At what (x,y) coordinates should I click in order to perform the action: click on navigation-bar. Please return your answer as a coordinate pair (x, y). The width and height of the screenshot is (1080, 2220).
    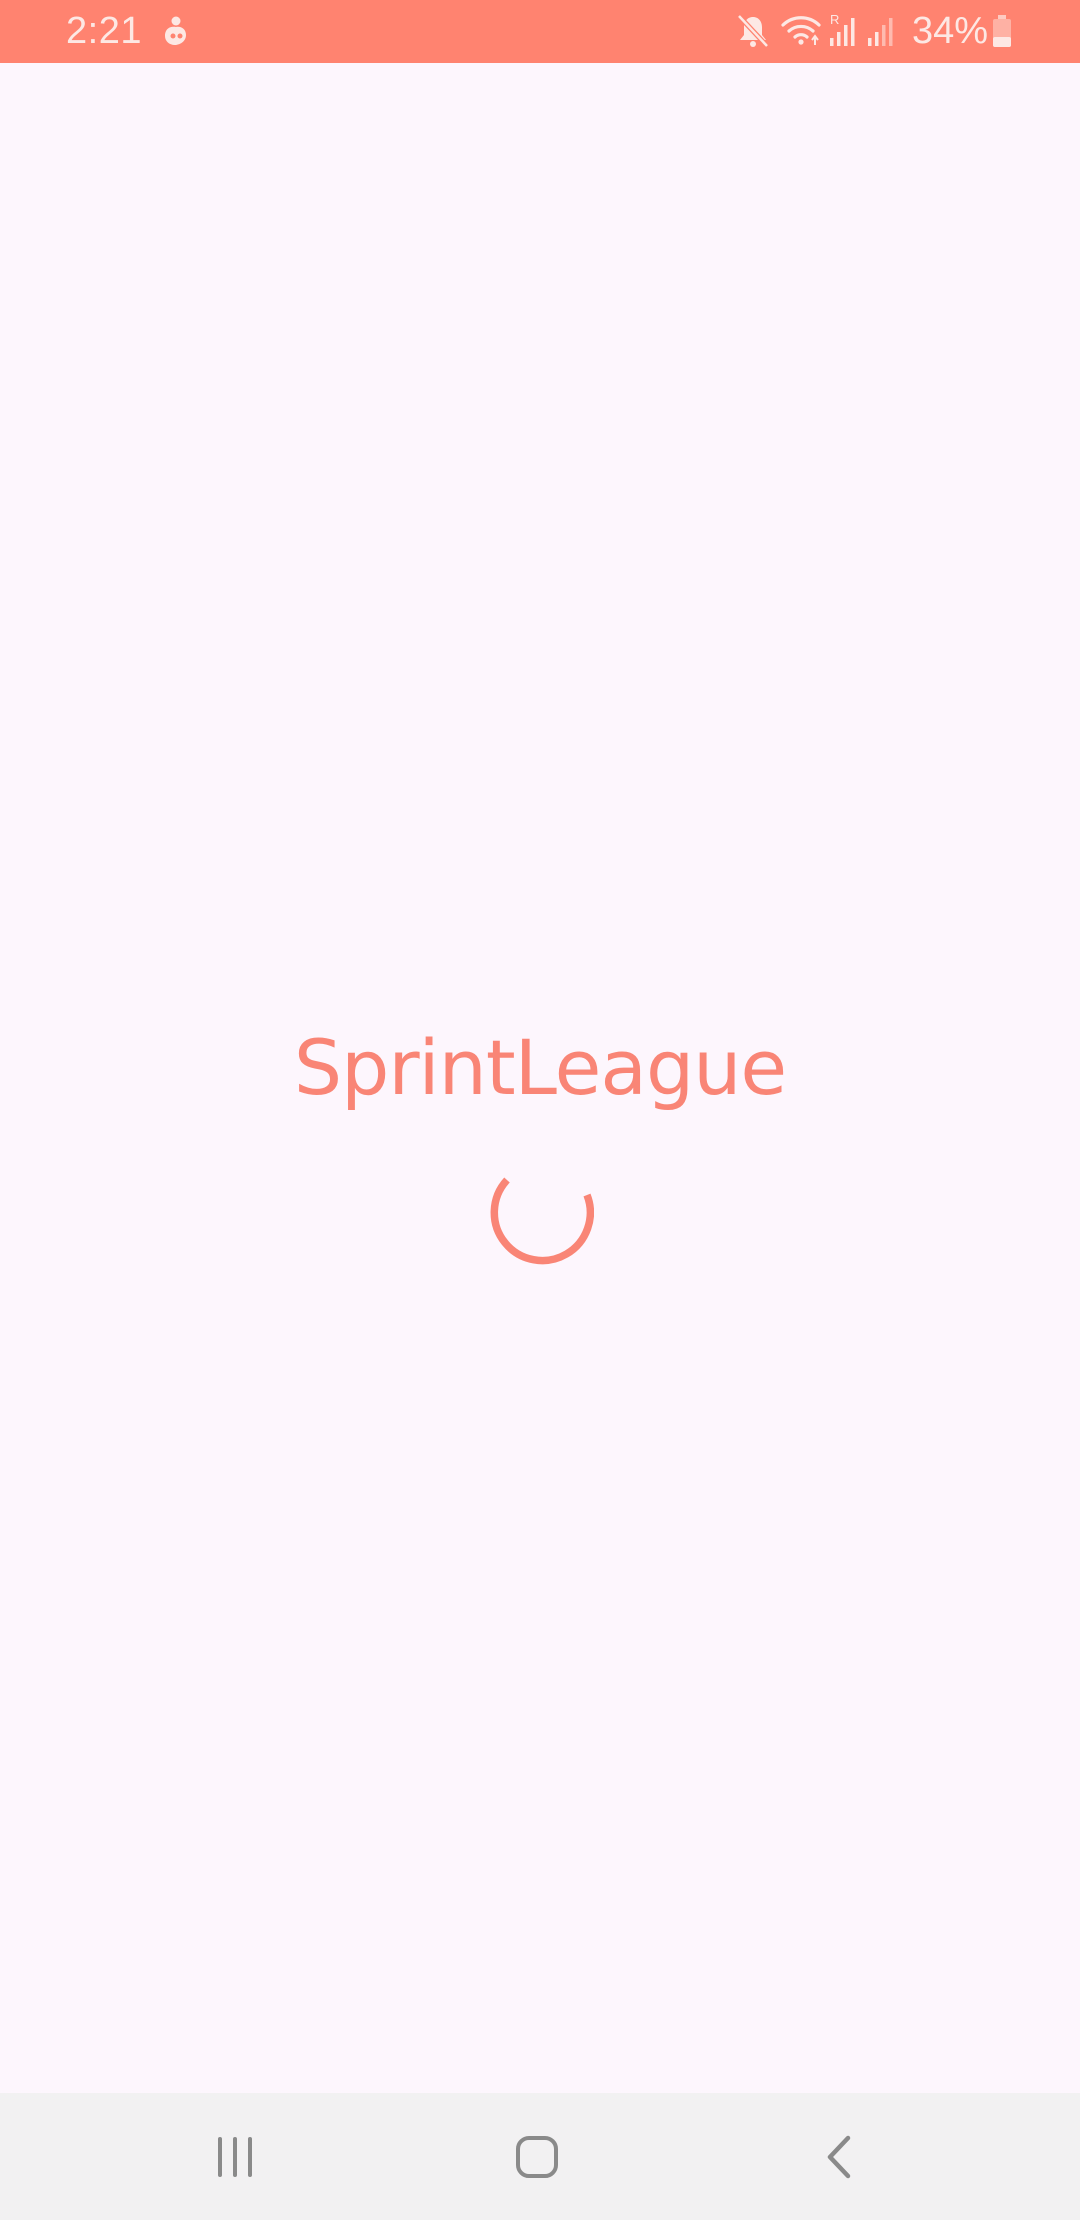
    Looking at the image, I should click on (540, 2156).